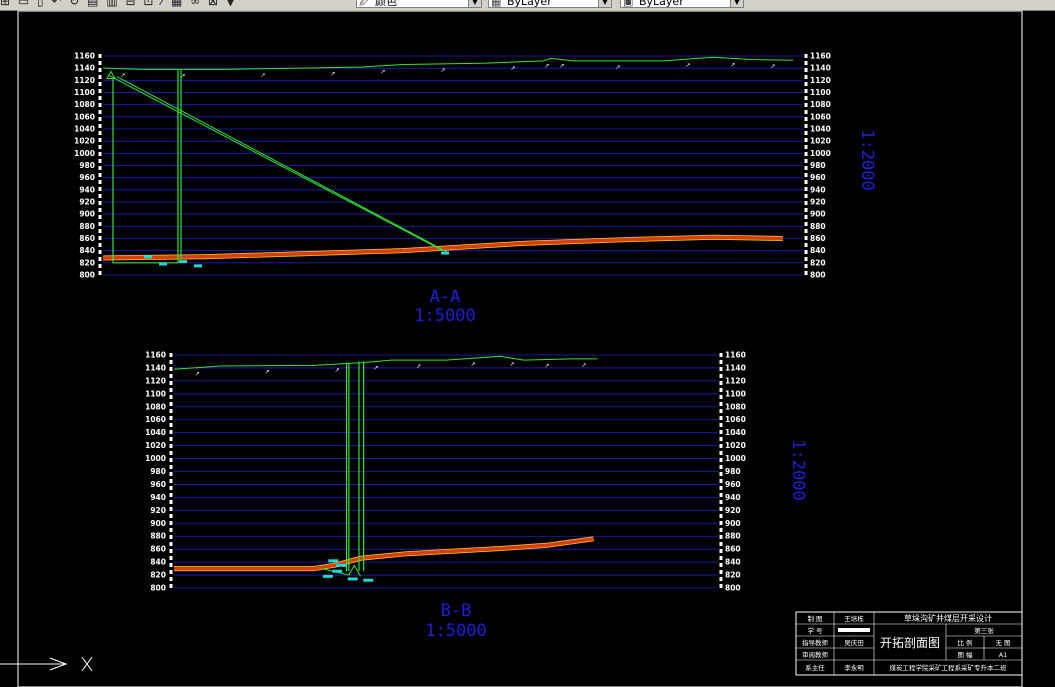 The height and width of the screenshot is (687, 1055). What do you see at coordinates (814, 618) in the screenshot?
I see `title-block-row-label: 制 图` at bounding box center [814, 618].